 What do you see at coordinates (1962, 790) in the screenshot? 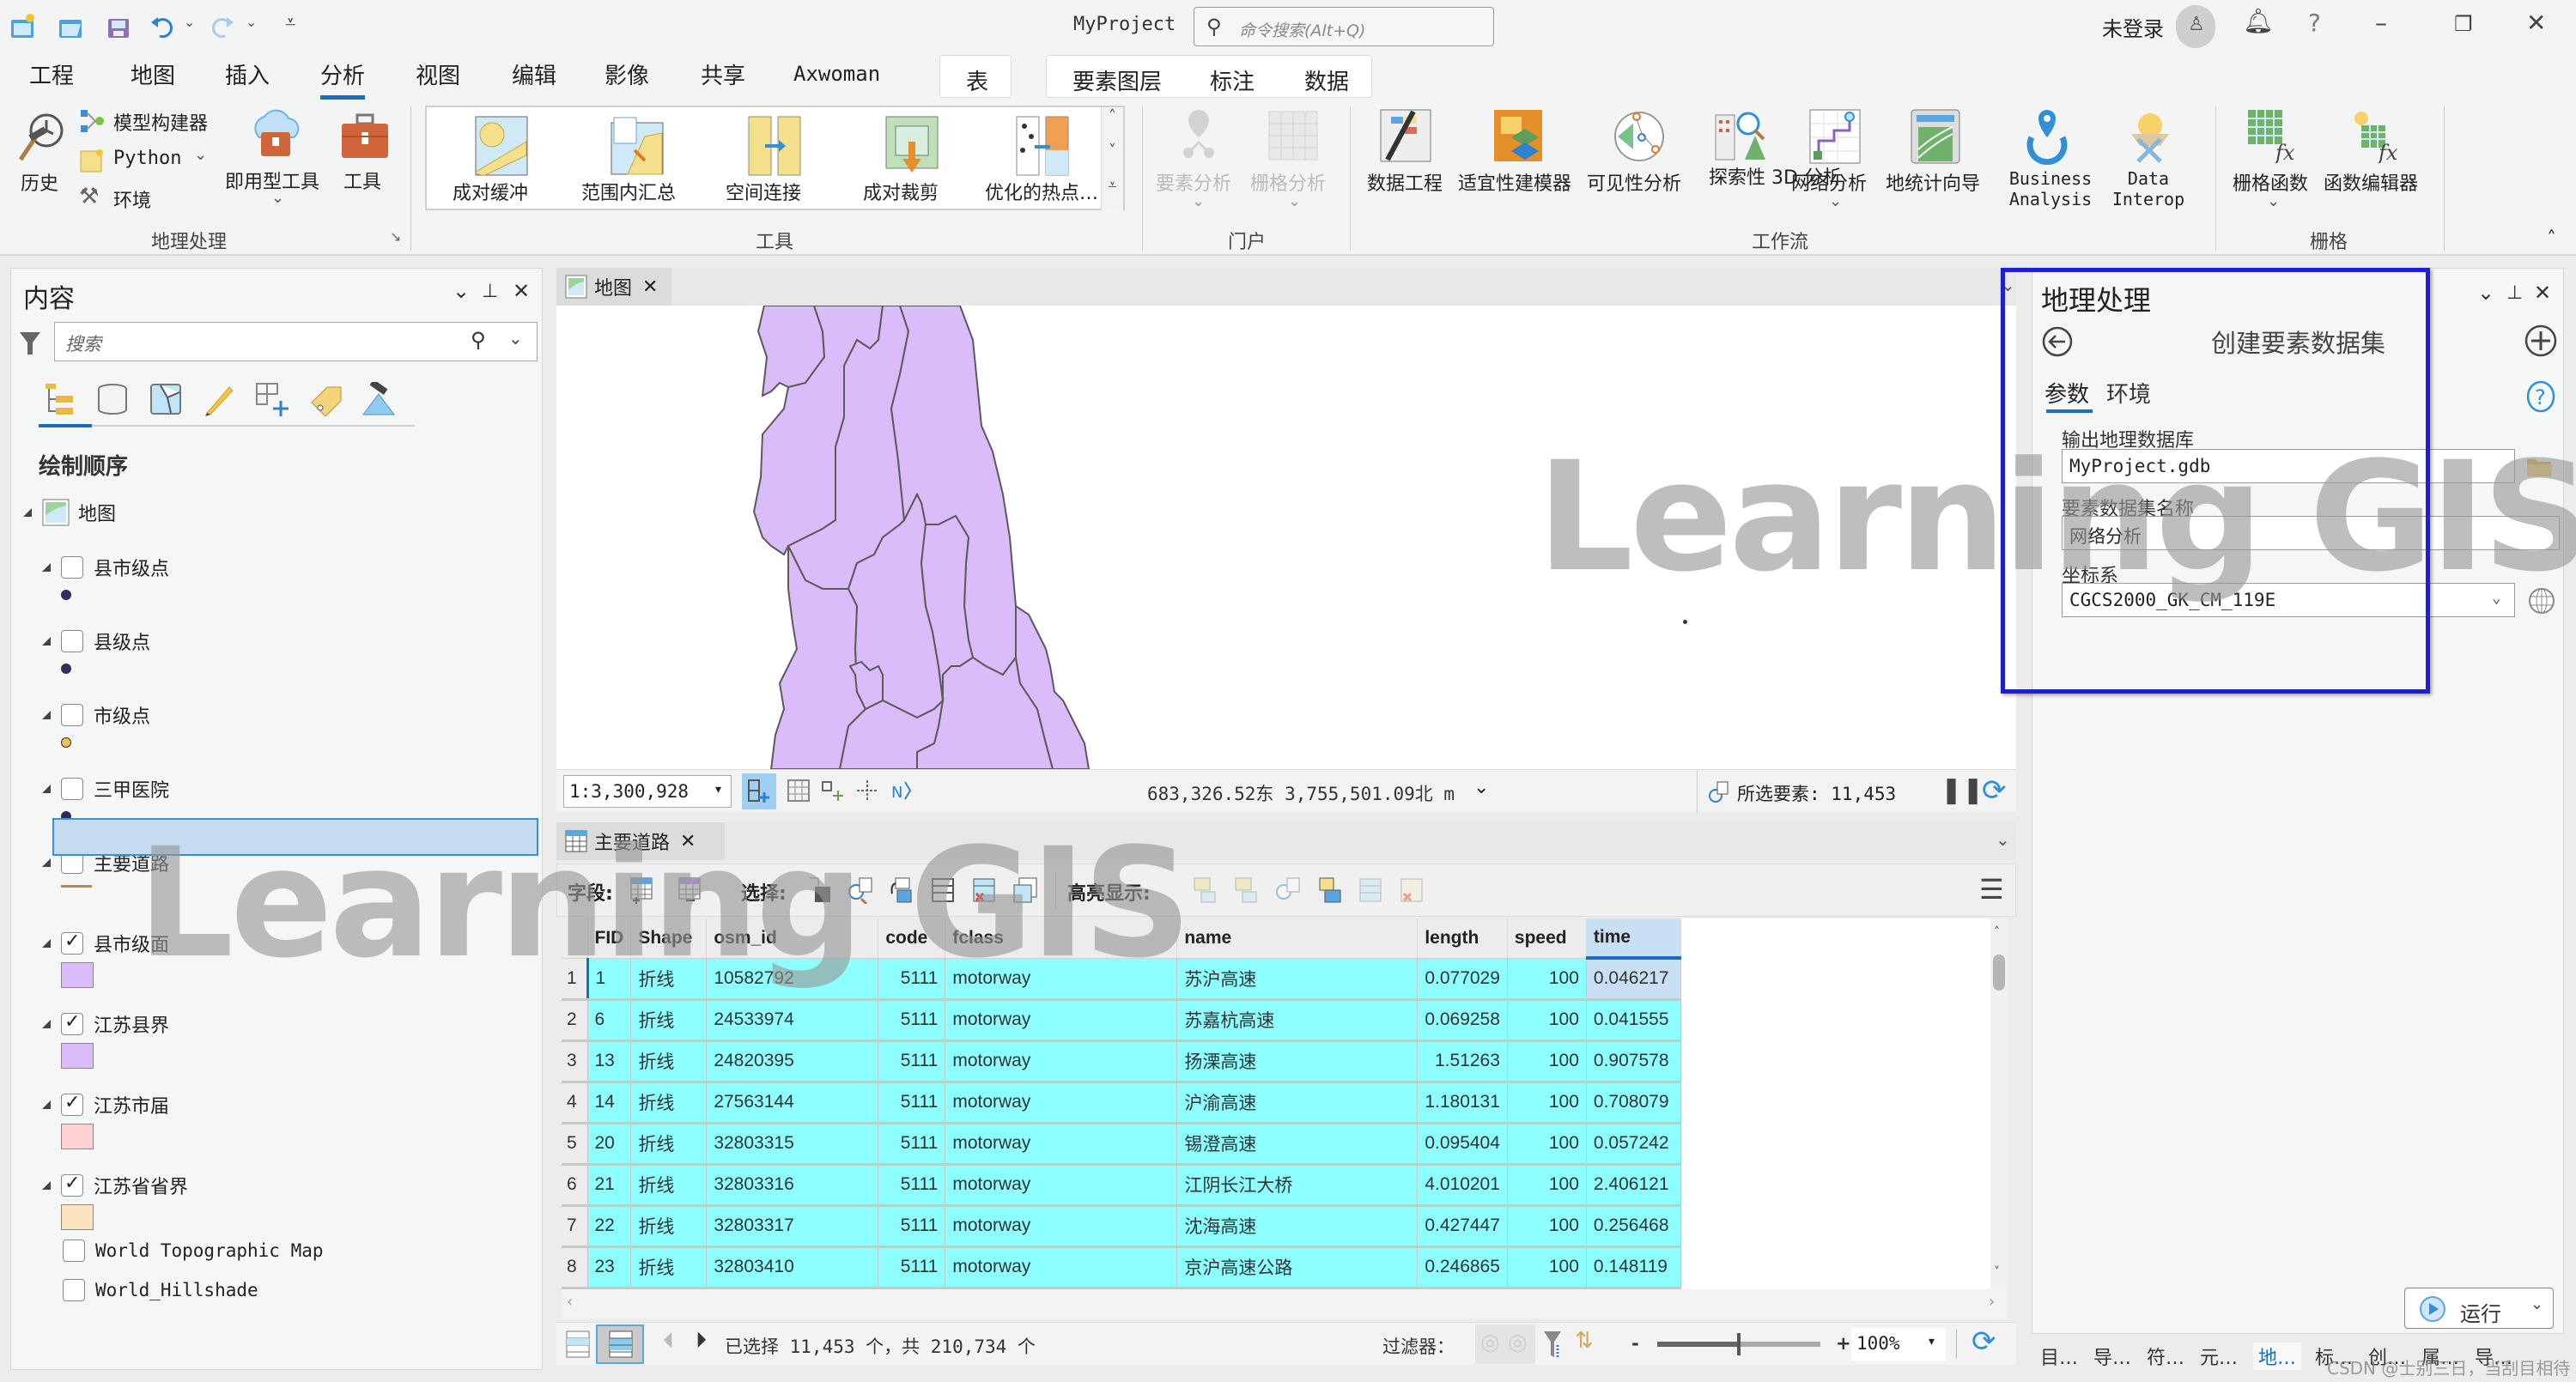
I see `pause-drawing-icon: ❚❚` at bounding box center [1962, 790].